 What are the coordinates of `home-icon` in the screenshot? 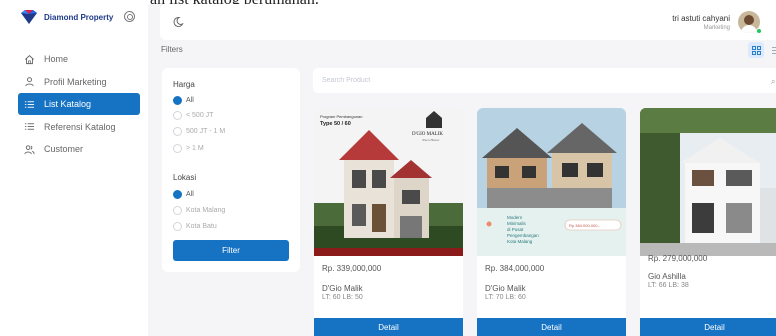 It's located at (29, 59).